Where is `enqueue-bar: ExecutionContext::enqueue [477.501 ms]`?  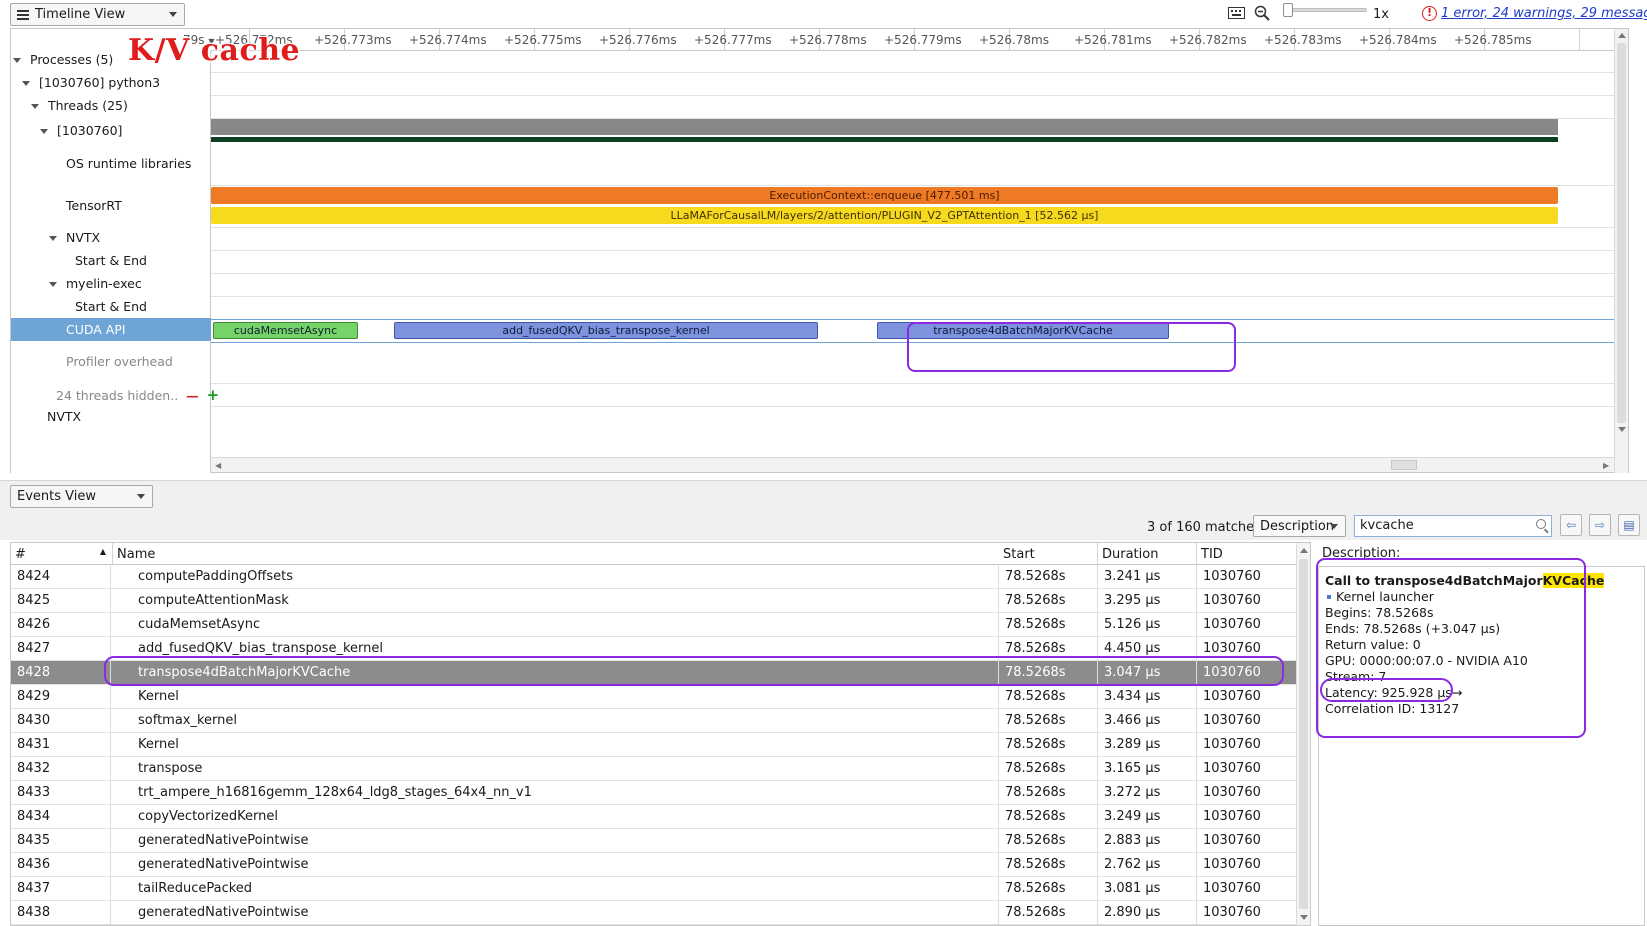 enqueue-bar: ExecutionContext::enqueue [477.501 ms] is located at coordinates (884, 195).